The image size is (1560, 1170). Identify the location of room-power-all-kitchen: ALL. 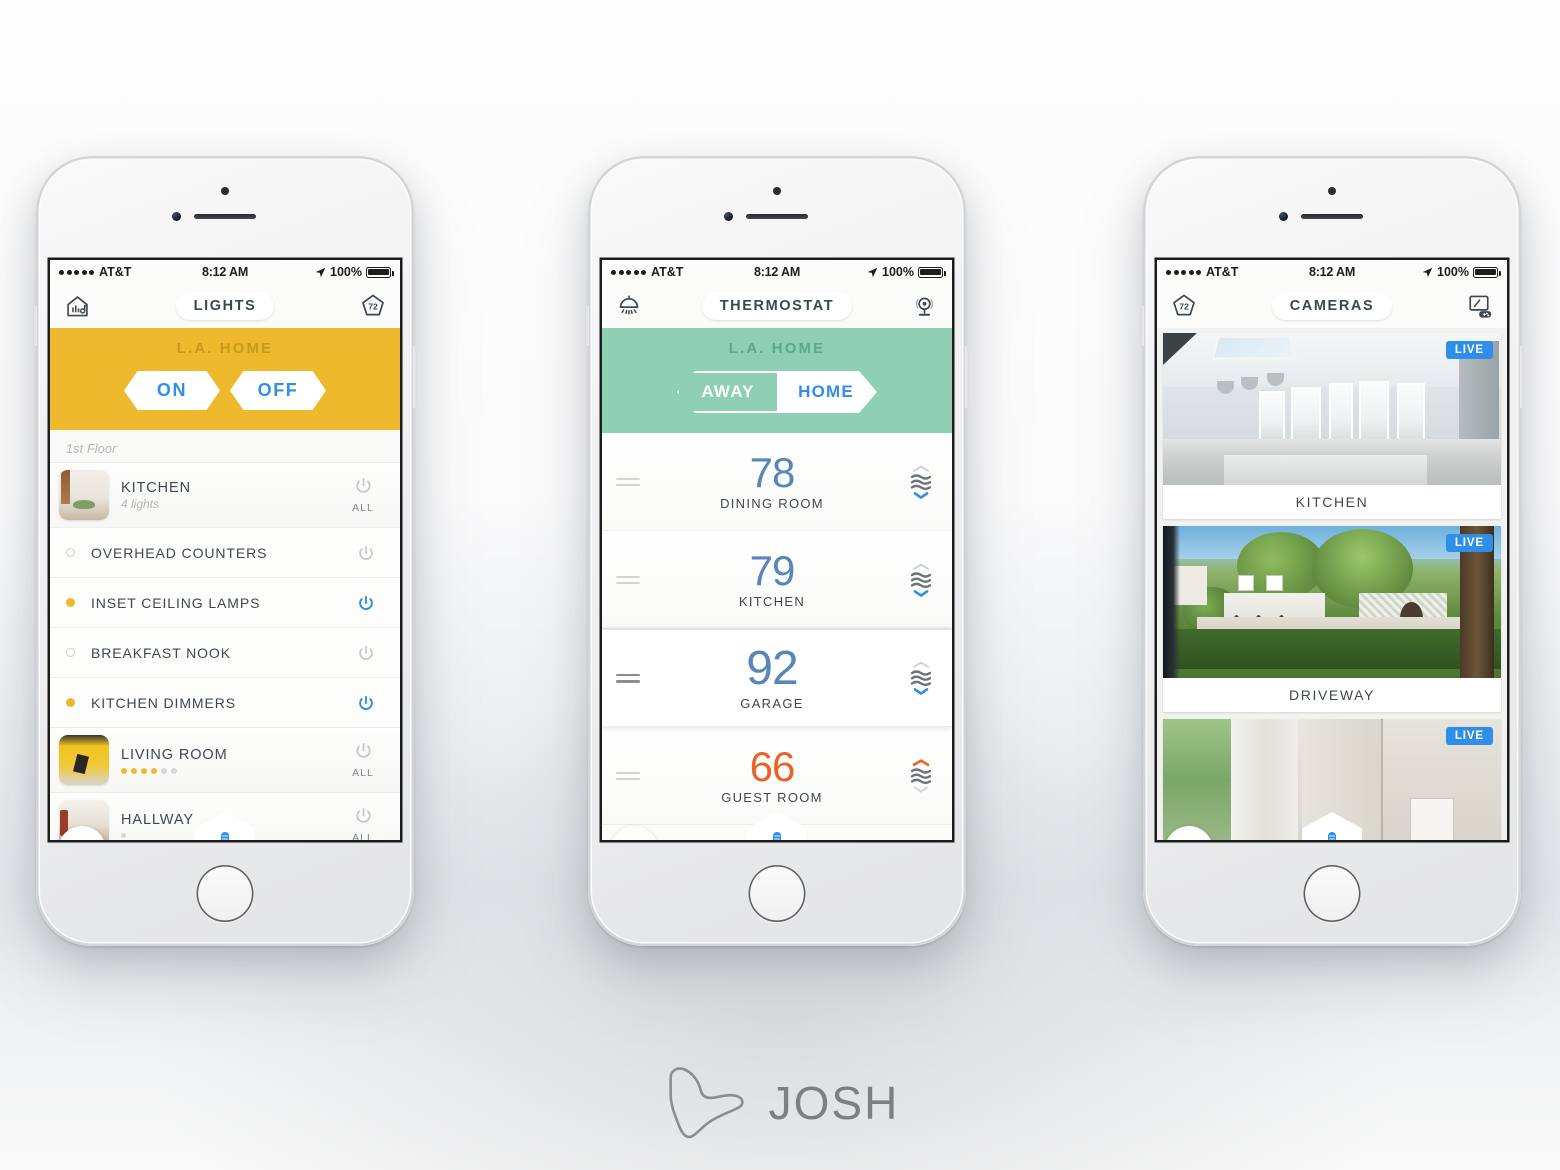
(363, 495).